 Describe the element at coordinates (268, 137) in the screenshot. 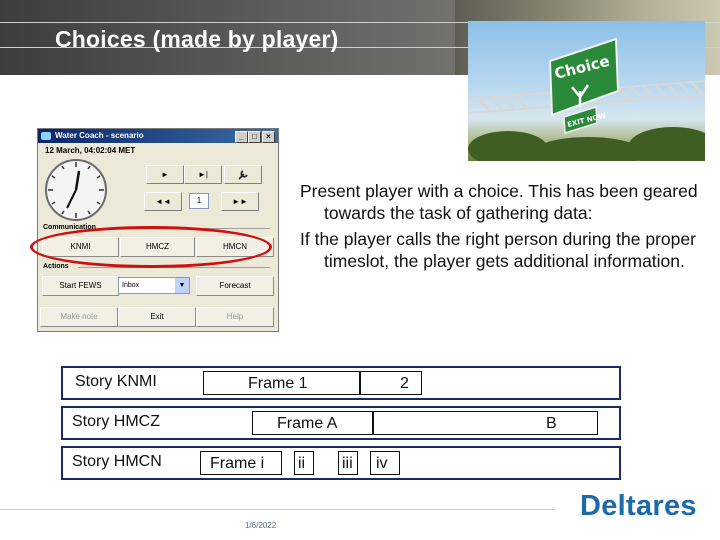

I see `close-button: ×` at that location.